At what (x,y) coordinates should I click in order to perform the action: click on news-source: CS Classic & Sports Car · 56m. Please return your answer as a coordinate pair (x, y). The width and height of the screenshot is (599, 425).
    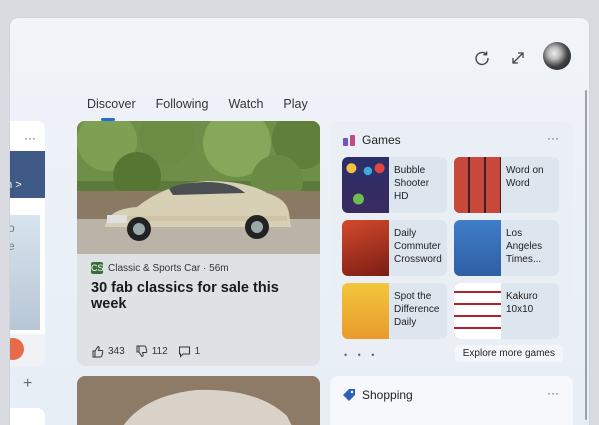
    Looking at the image, I should click on (160, 268).